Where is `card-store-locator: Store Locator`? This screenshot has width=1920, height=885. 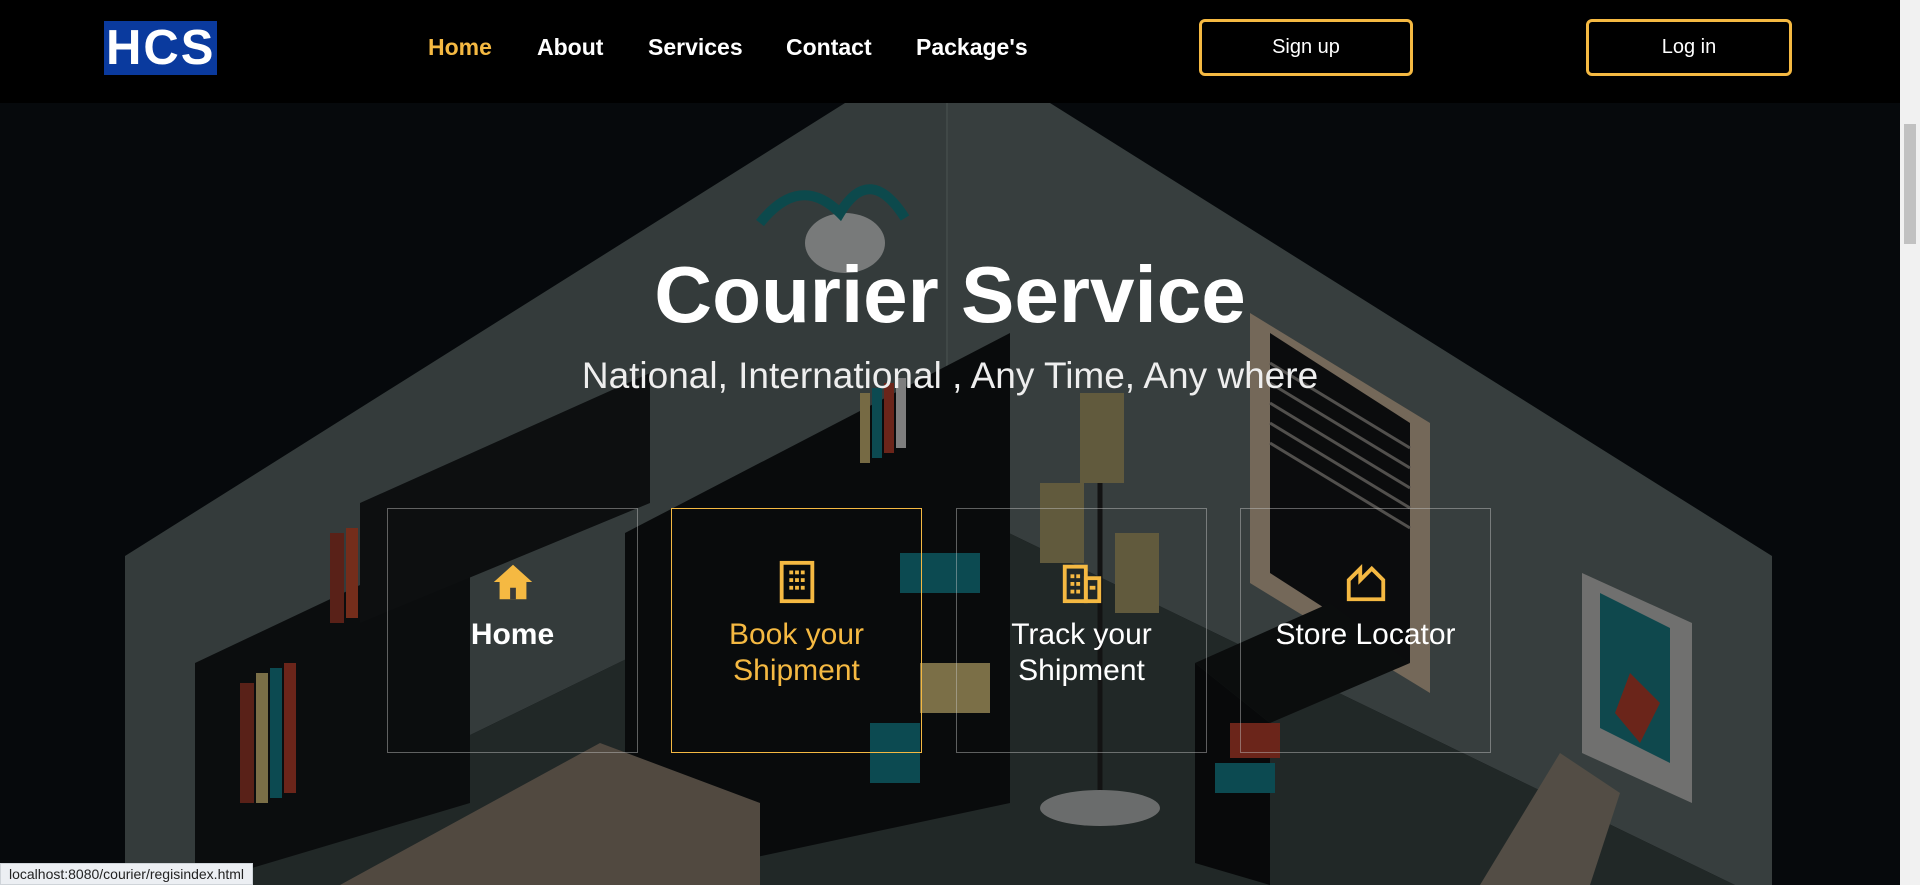
card-store-locator: Store Locator is located at coordinates (1365, 630).